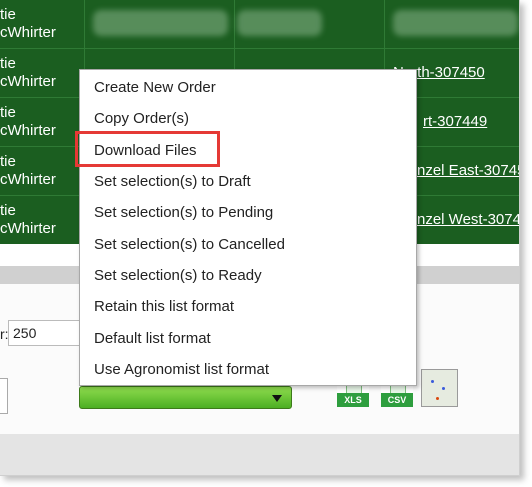 This screenshot has width=532, height=487. I want to click on menu-item-set-pending: Set selection(s) to Pending, so click(183, 212).